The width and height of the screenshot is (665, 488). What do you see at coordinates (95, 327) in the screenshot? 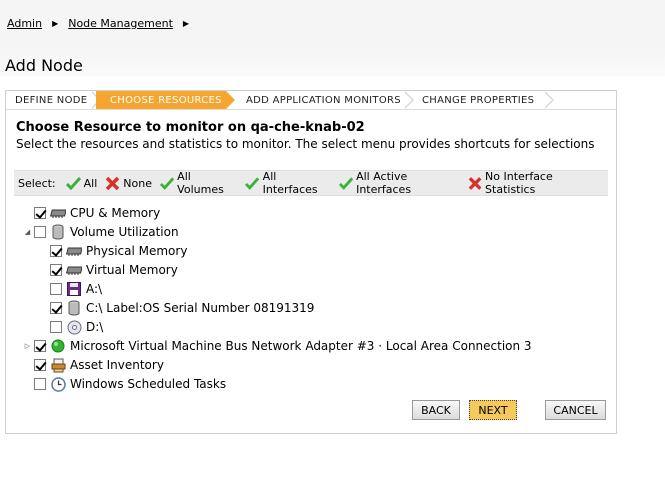
I see `tree-item-label: D:\` at bounding box center [95, 327].